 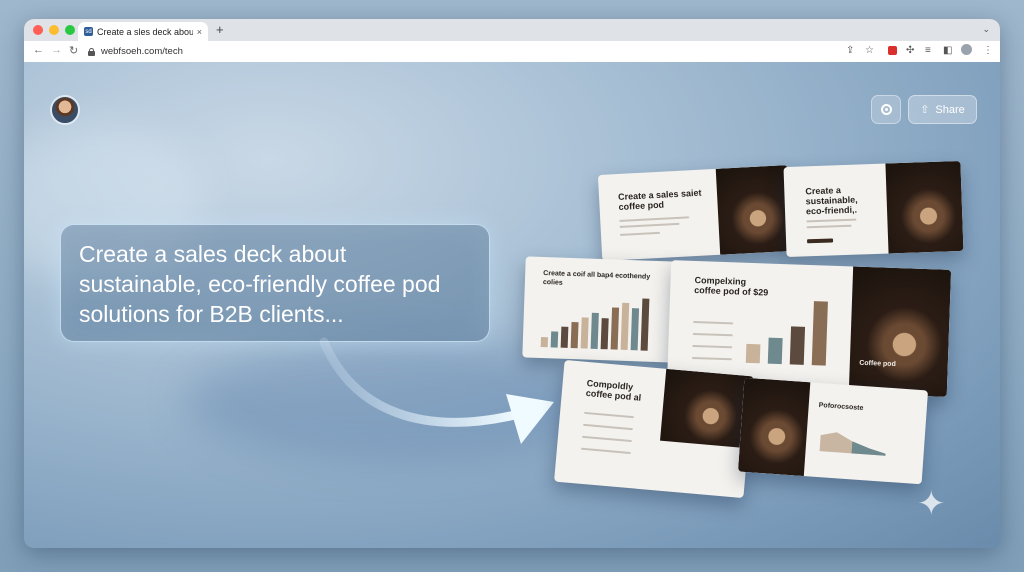 I want to click on share-button: ⇧ Share, so click(x=942, y=109).